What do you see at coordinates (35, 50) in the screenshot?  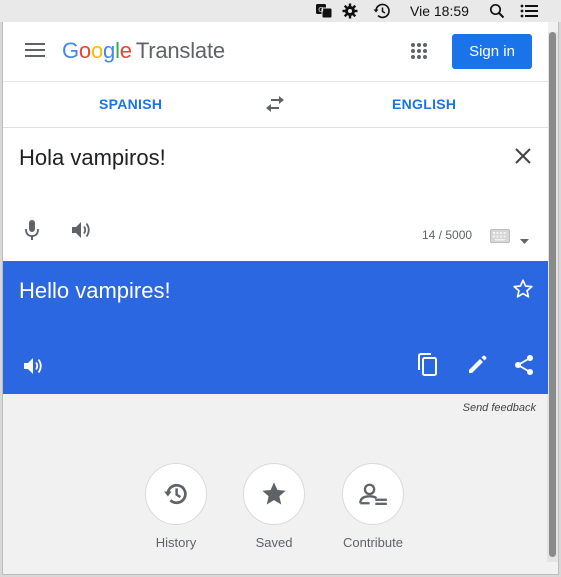 I see `hamburger-menu-icon` at bounding box center [35, 50].